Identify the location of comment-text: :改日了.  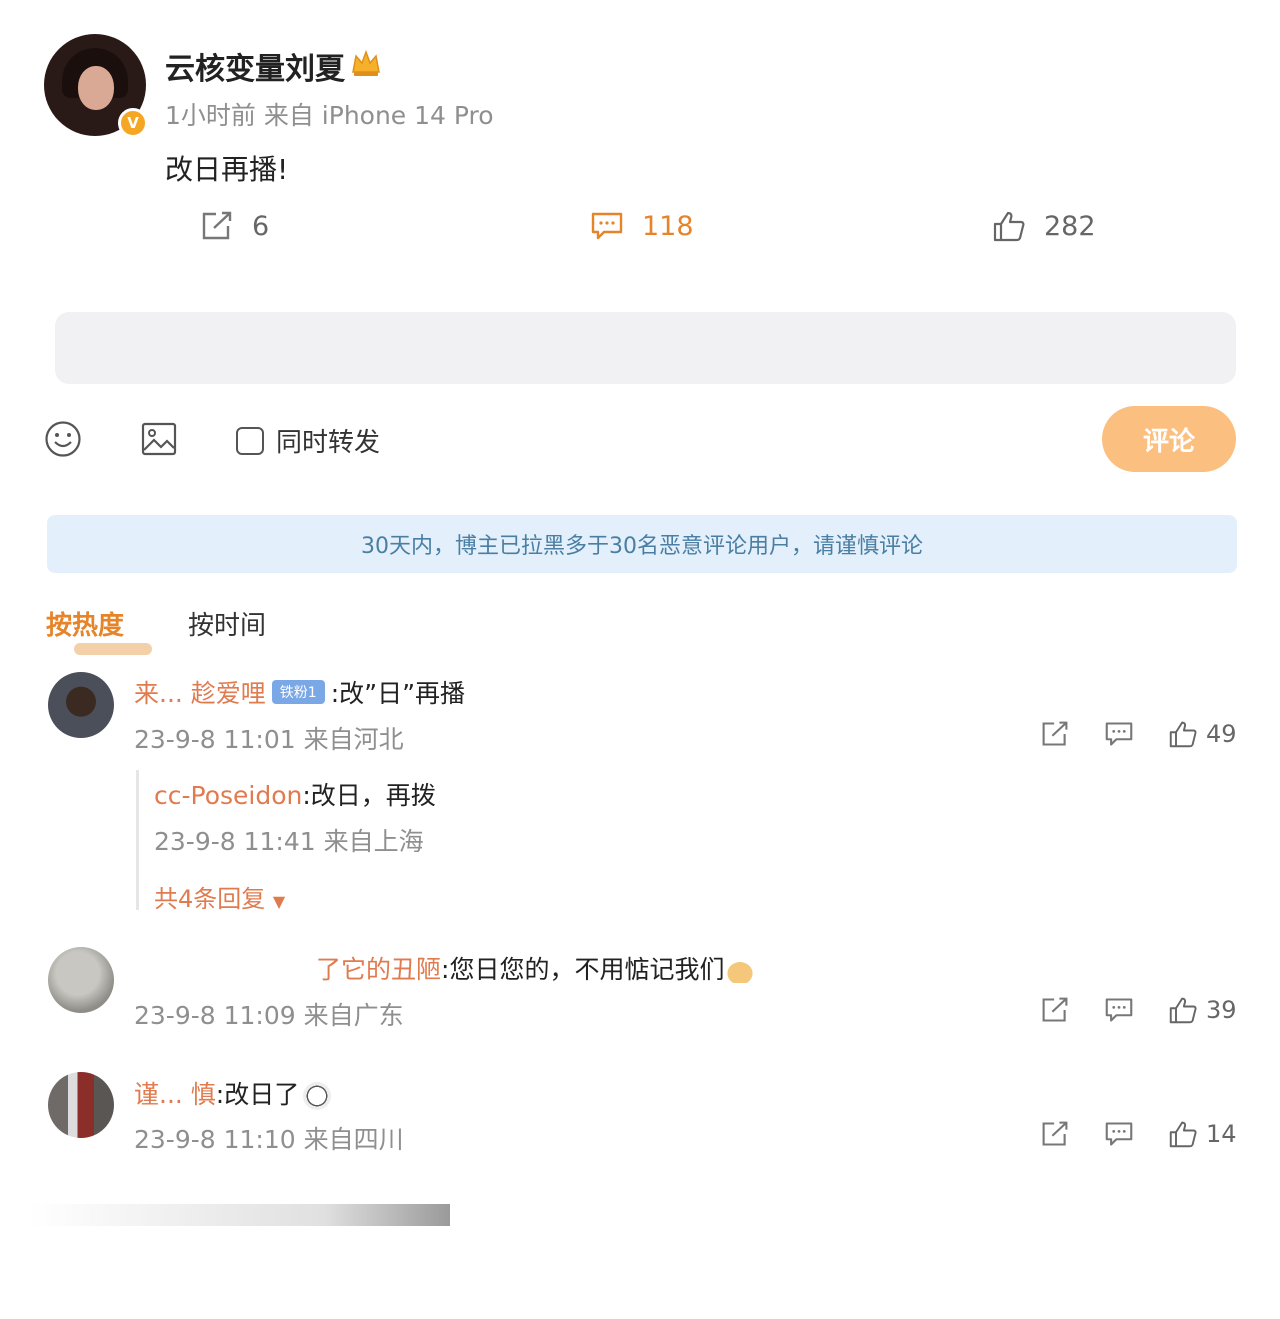
(257, 1094).